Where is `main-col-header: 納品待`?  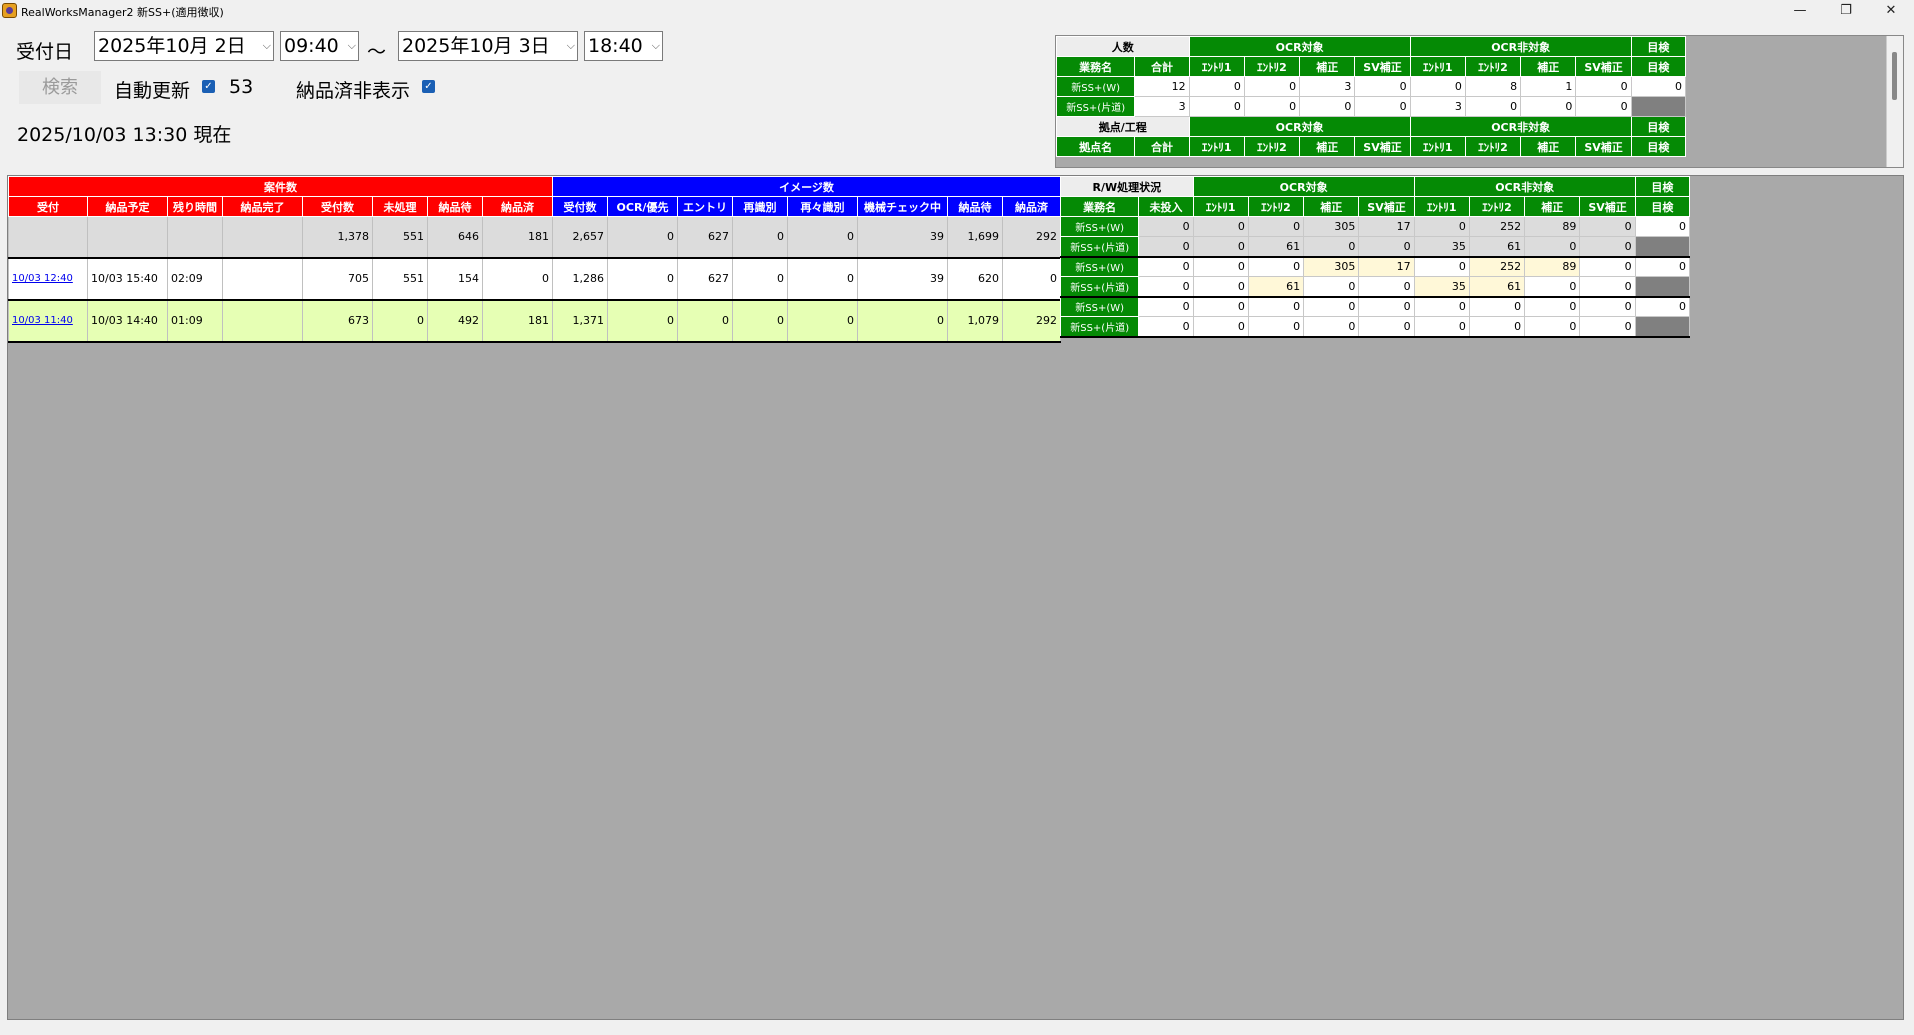 main-col-header: 納品待 is located at coordinates (455, 206).